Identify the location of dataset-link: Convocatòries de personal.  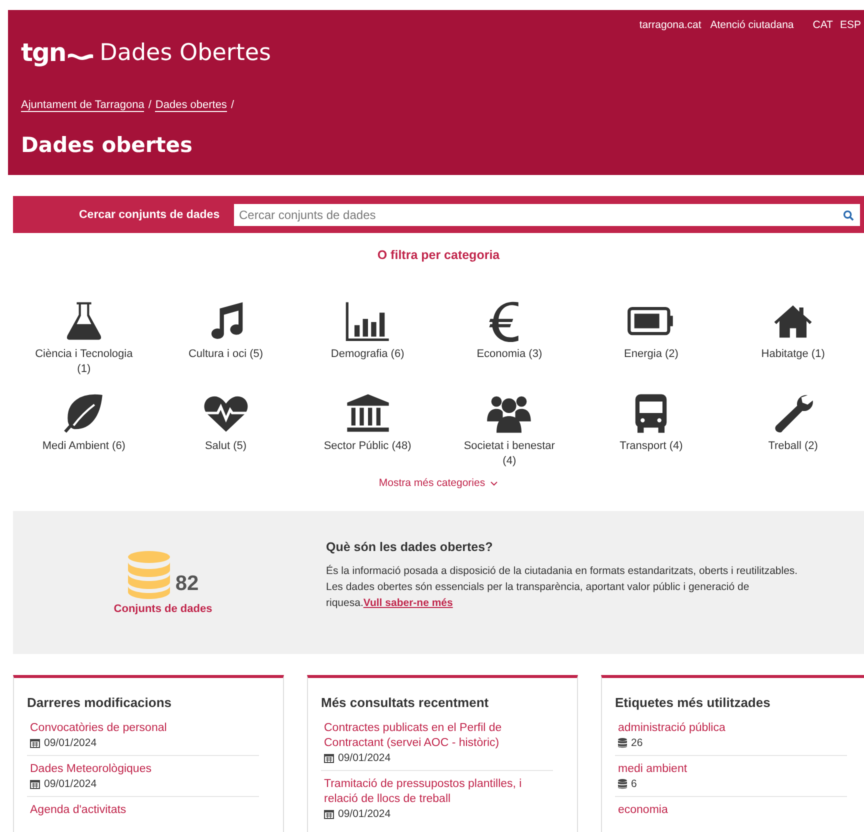
(144, 728).